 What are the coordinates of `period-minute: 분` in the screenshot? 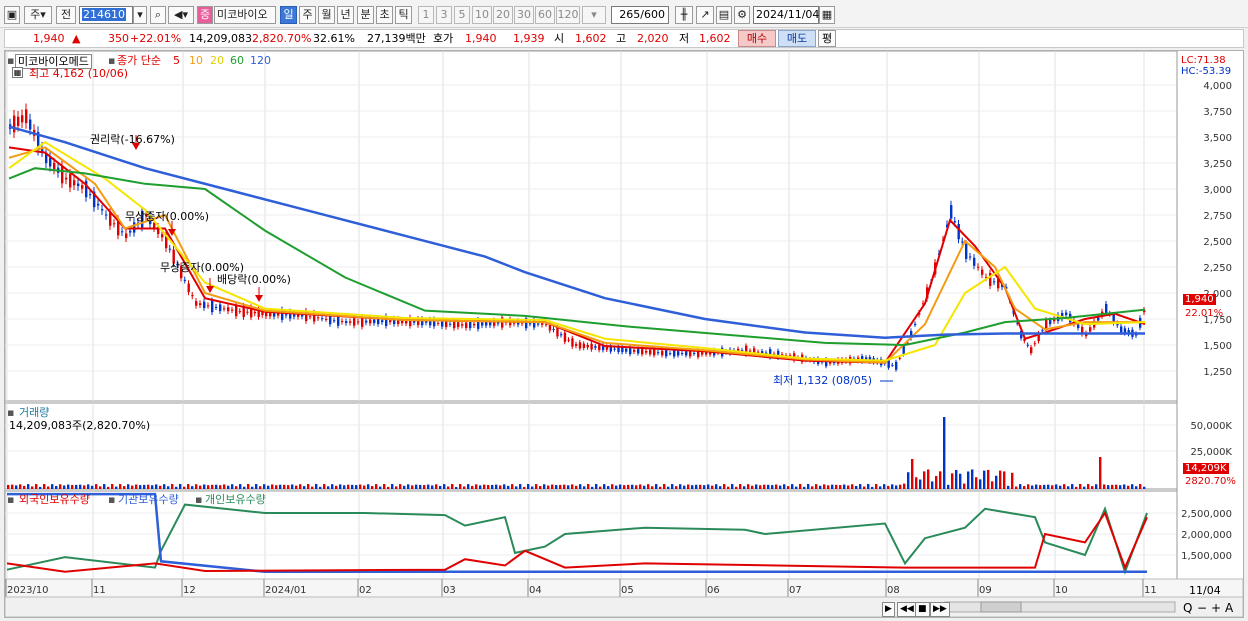 It's located at (365, 15).